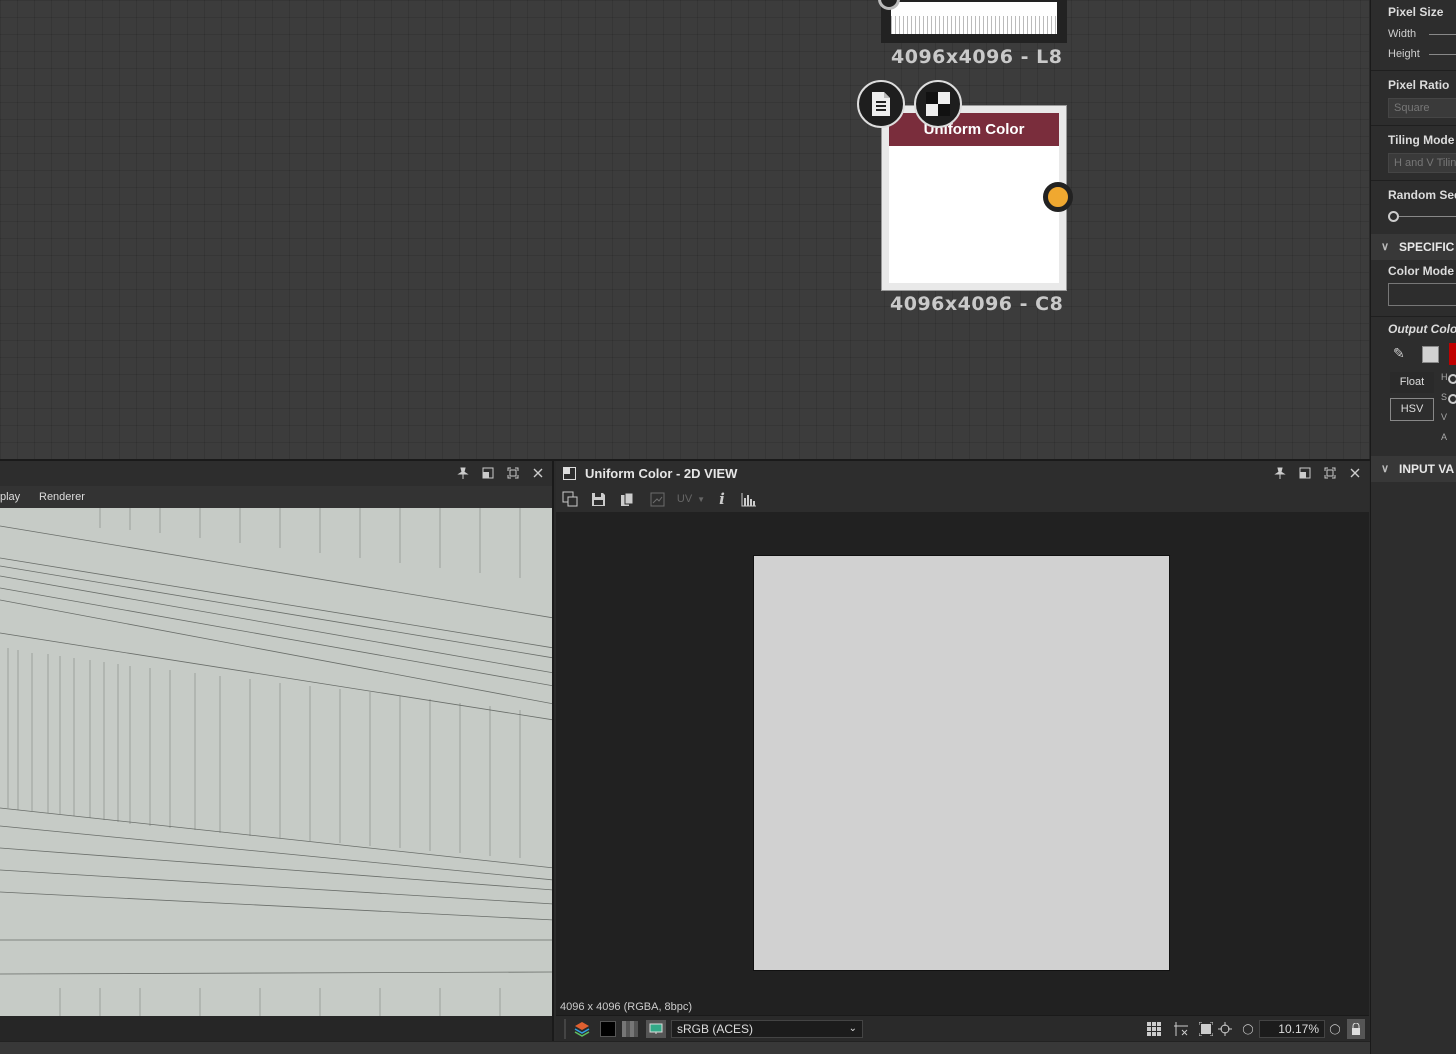  Describe the element at coordinates (1422, 195) in the screenshot. I see `random-seed-label: Random Seed` at that location.